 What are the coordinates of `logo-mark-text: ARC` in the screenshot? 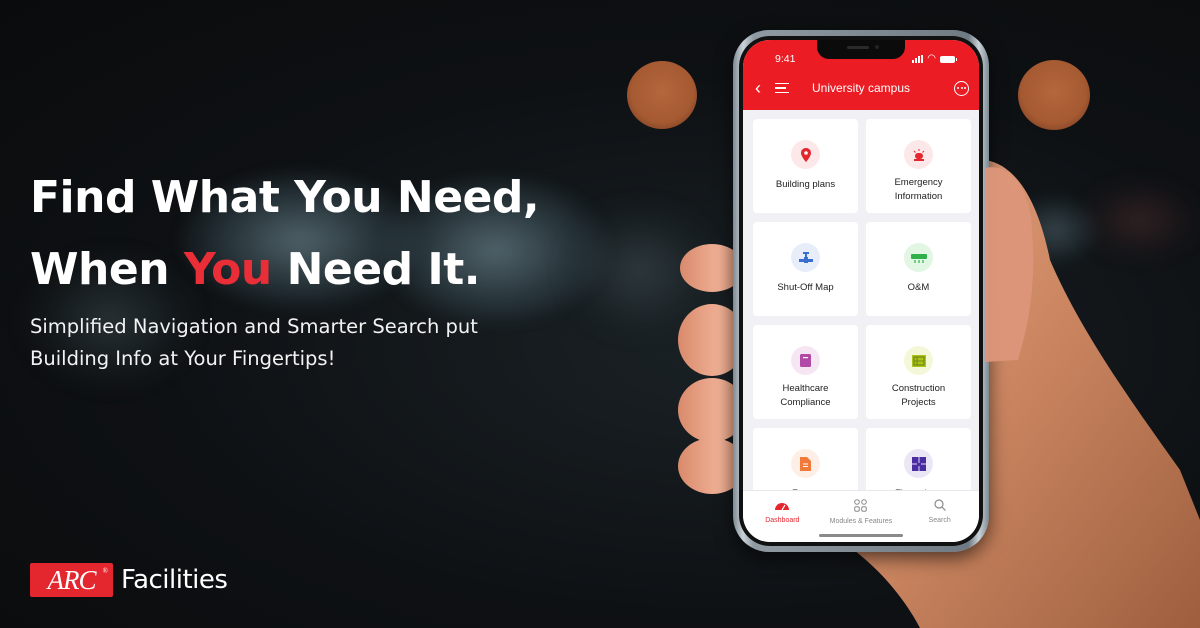 It's located at (72, 579).